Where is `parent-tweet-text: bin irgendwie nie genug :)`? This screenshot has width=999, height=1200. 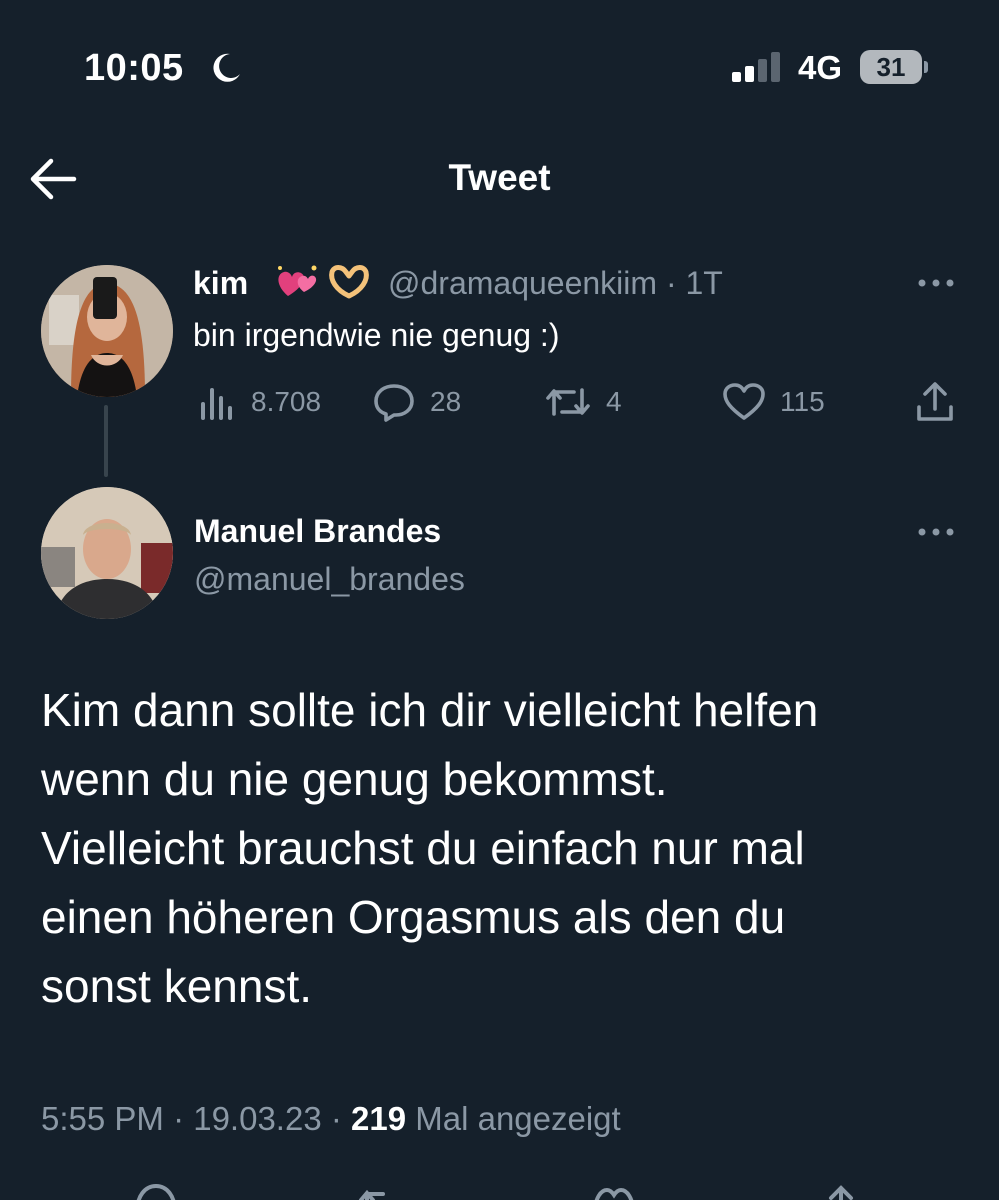
parent-tweet-text: bin irgendwie nie genug :) is located at coordinates (376, 335).